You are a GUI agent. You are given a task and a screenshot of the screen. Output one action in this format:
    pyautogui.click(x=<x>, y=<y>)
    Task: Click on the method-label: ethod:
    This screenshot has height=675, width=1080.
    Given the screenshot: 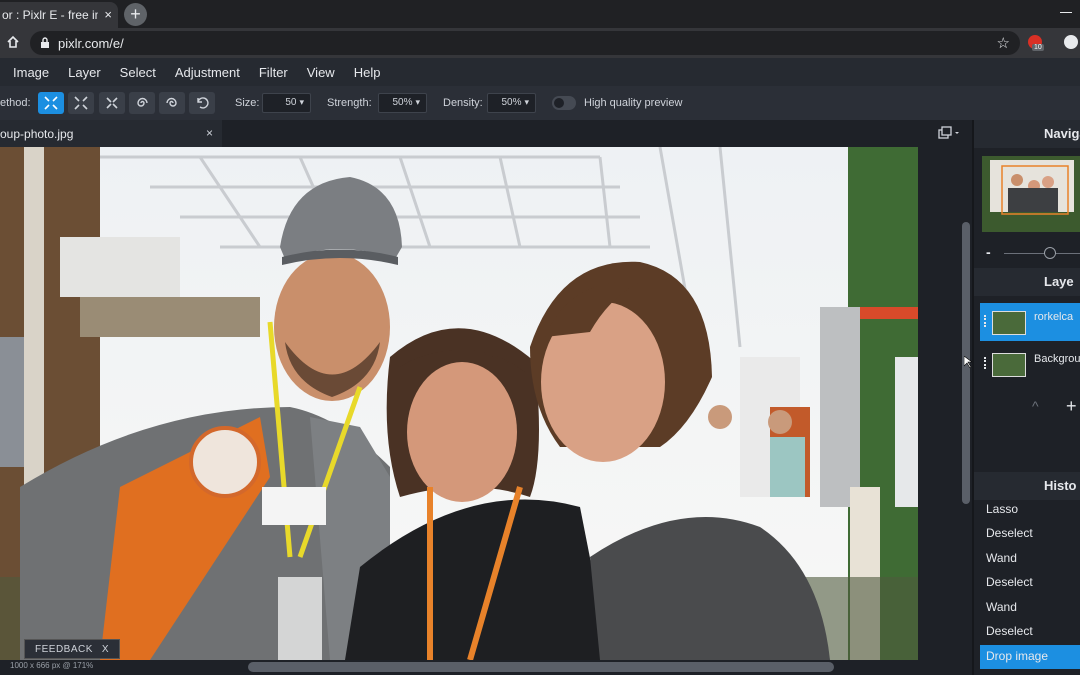 What is the action you would take?
    pyautogui.click(x=15, y=103)
    